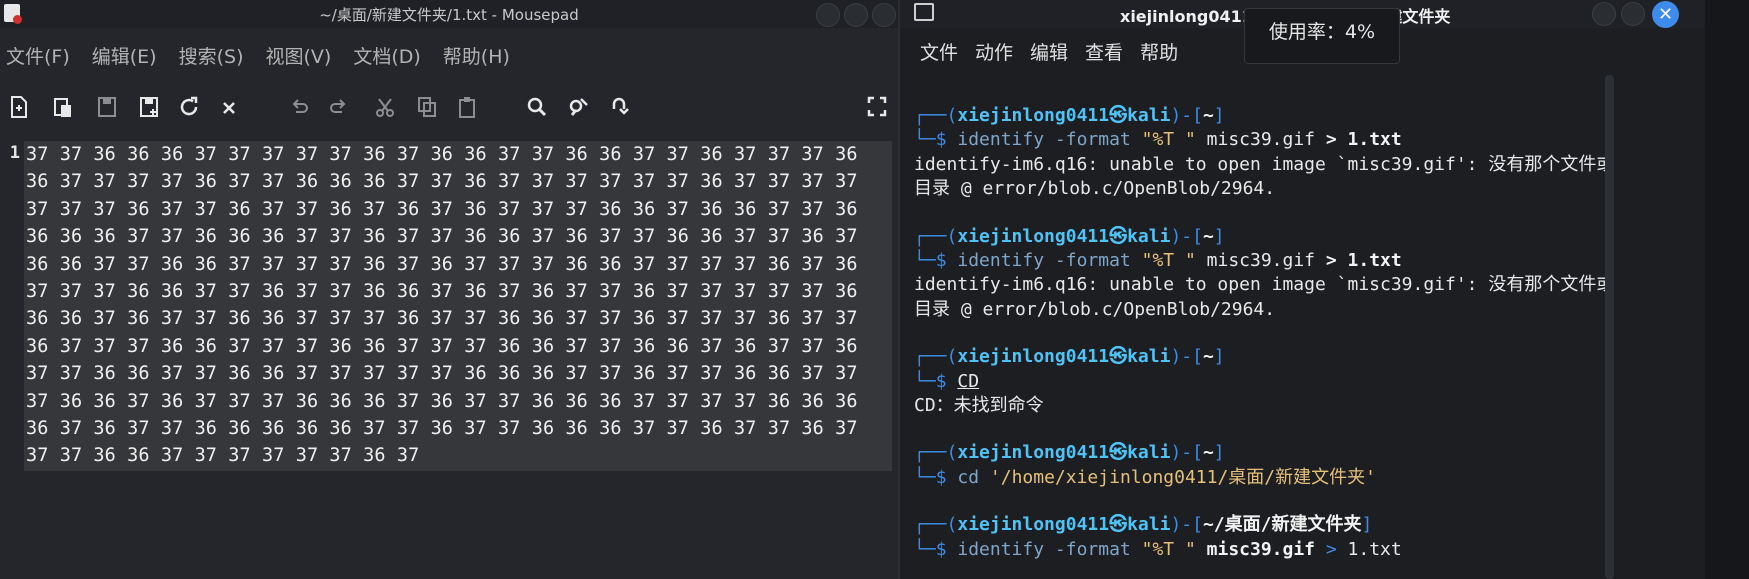 The height and width of the screenshot is (579, 1749). Describe the element at coordinates (1739, 289) in the screenshot. I see `terminal-scroll-track` at that location.